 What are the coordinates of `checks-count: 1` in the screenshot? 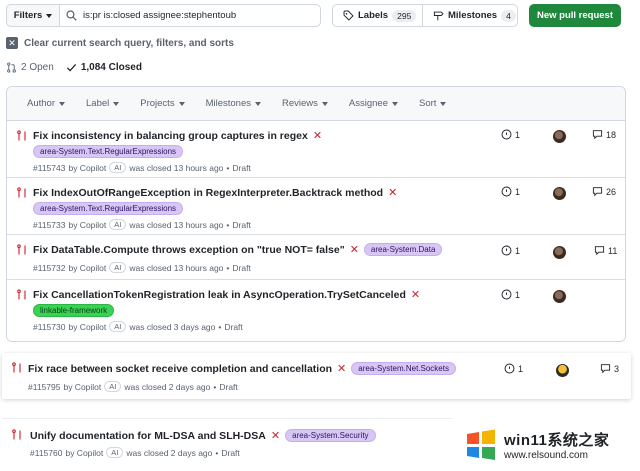 It's located at (518, 294).